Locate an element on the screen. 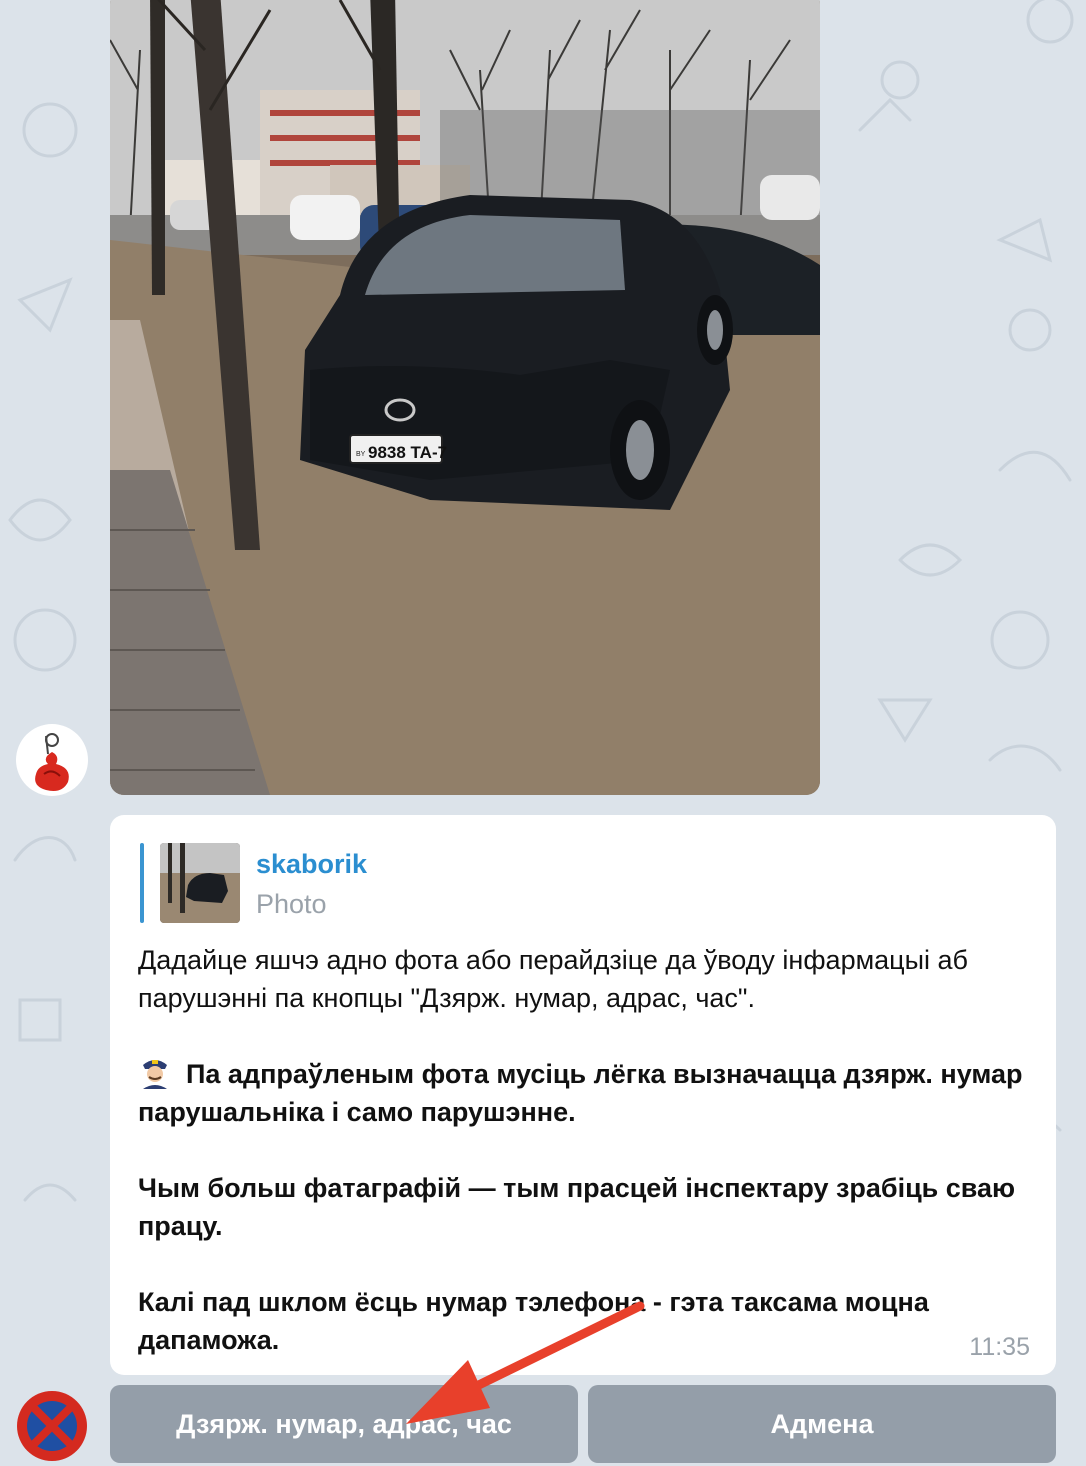 Image resolution: width=1086 pixels, height=1466 pixels. reply-media-type: Photo is located at coordinates (291, 904).